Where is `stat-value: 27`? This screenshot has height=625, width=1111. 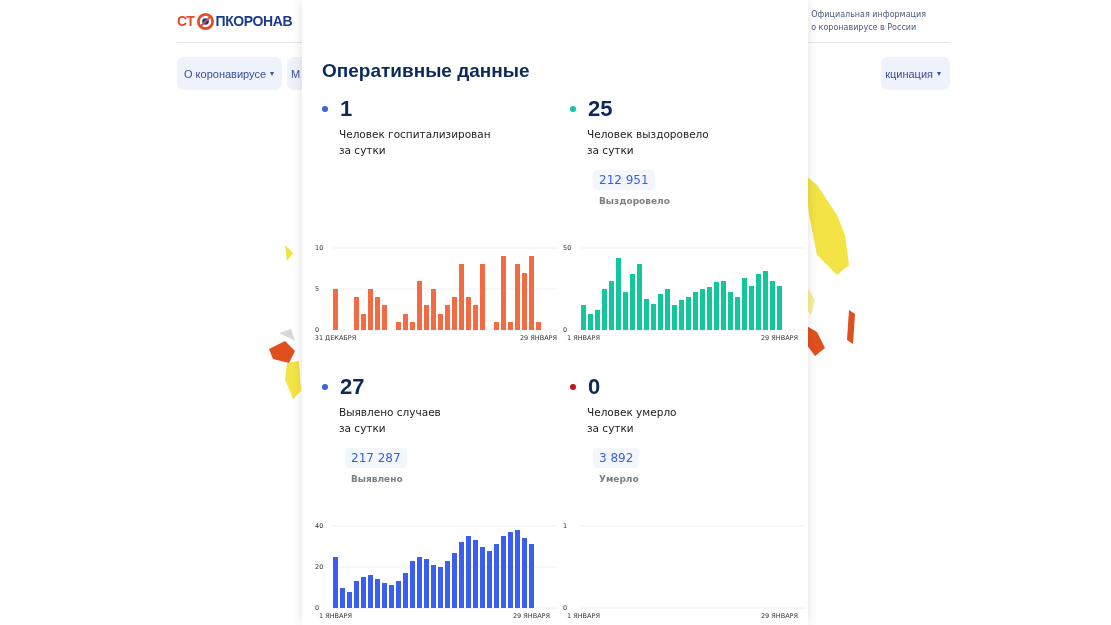 stat-value: 27 is located at coordinates (352, 387).